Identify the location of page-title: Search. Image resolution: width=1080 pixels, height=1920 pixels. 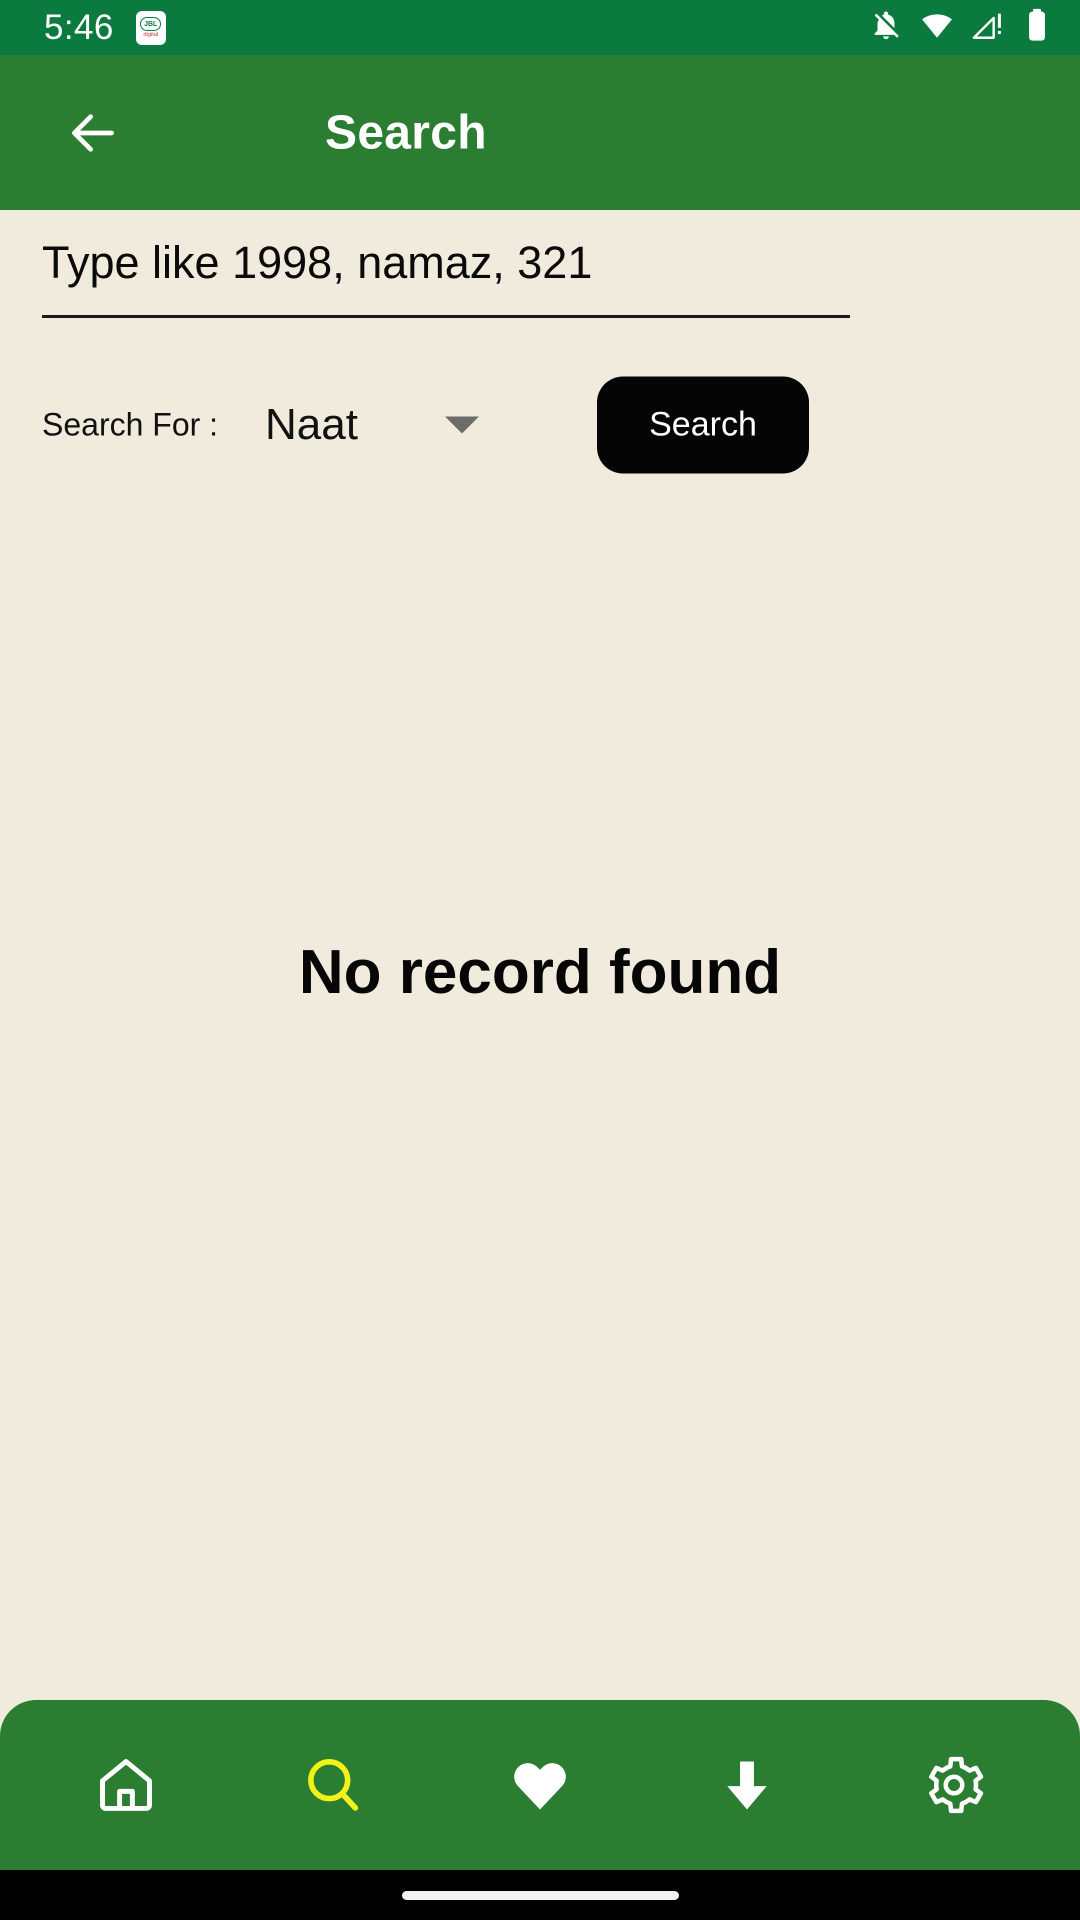
(406, 132).